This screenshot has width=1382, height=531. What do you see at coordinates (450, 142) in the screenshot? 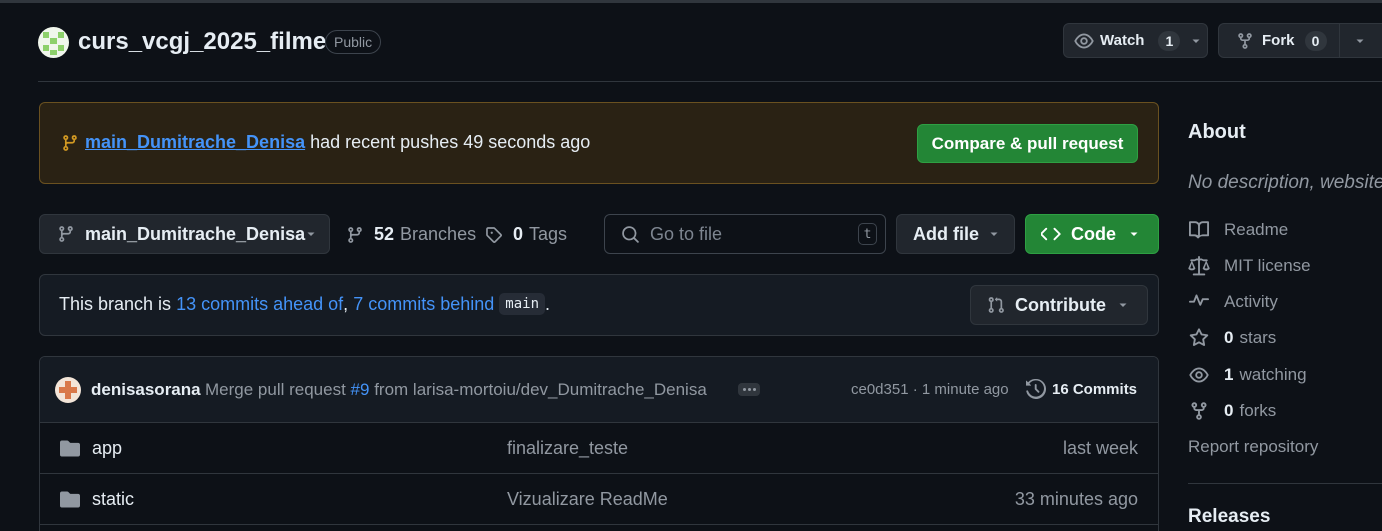
I see `banner-message: had recent pushes 49 seconds ago` at bounding box center [450, 142].